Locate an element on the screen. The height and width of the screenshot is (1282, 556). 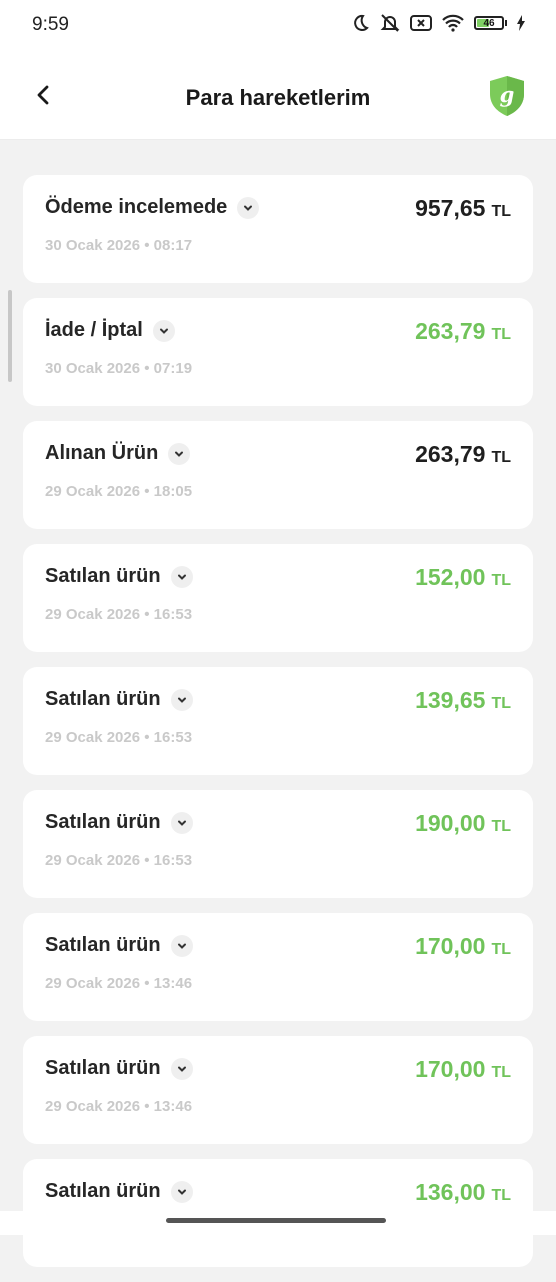
transaction-amount: 136,00 TL is located at coordinates (463, 1192).